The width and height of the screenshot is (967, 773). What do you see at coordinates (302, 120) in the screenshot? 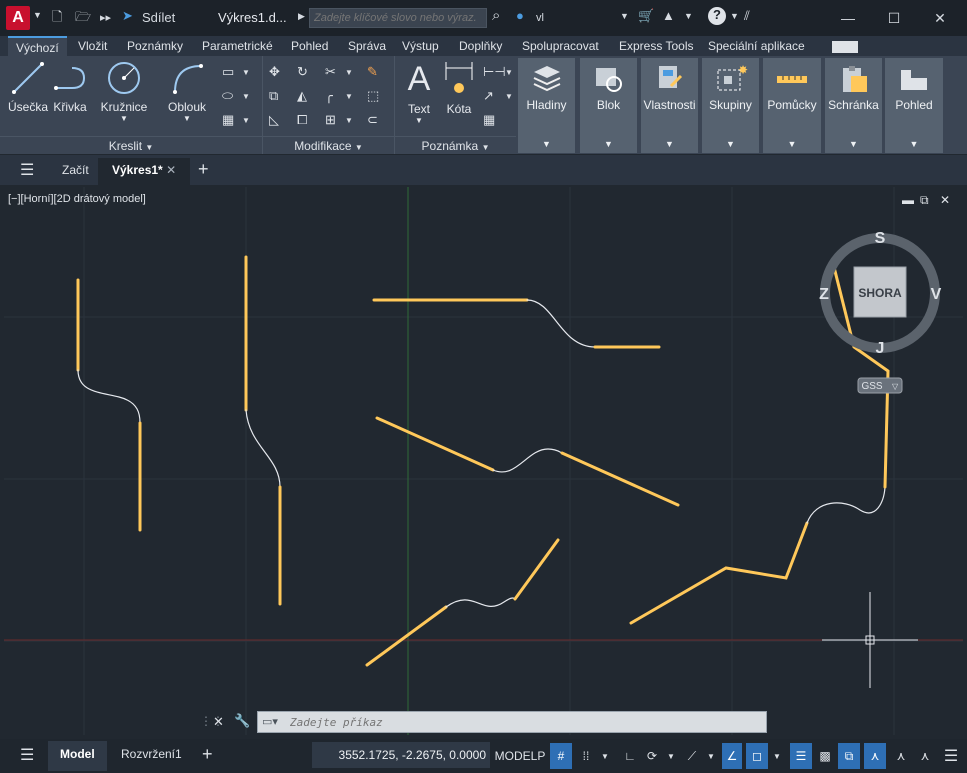
I see `scale-icon: ⧠` at bounding box center [302, 120].